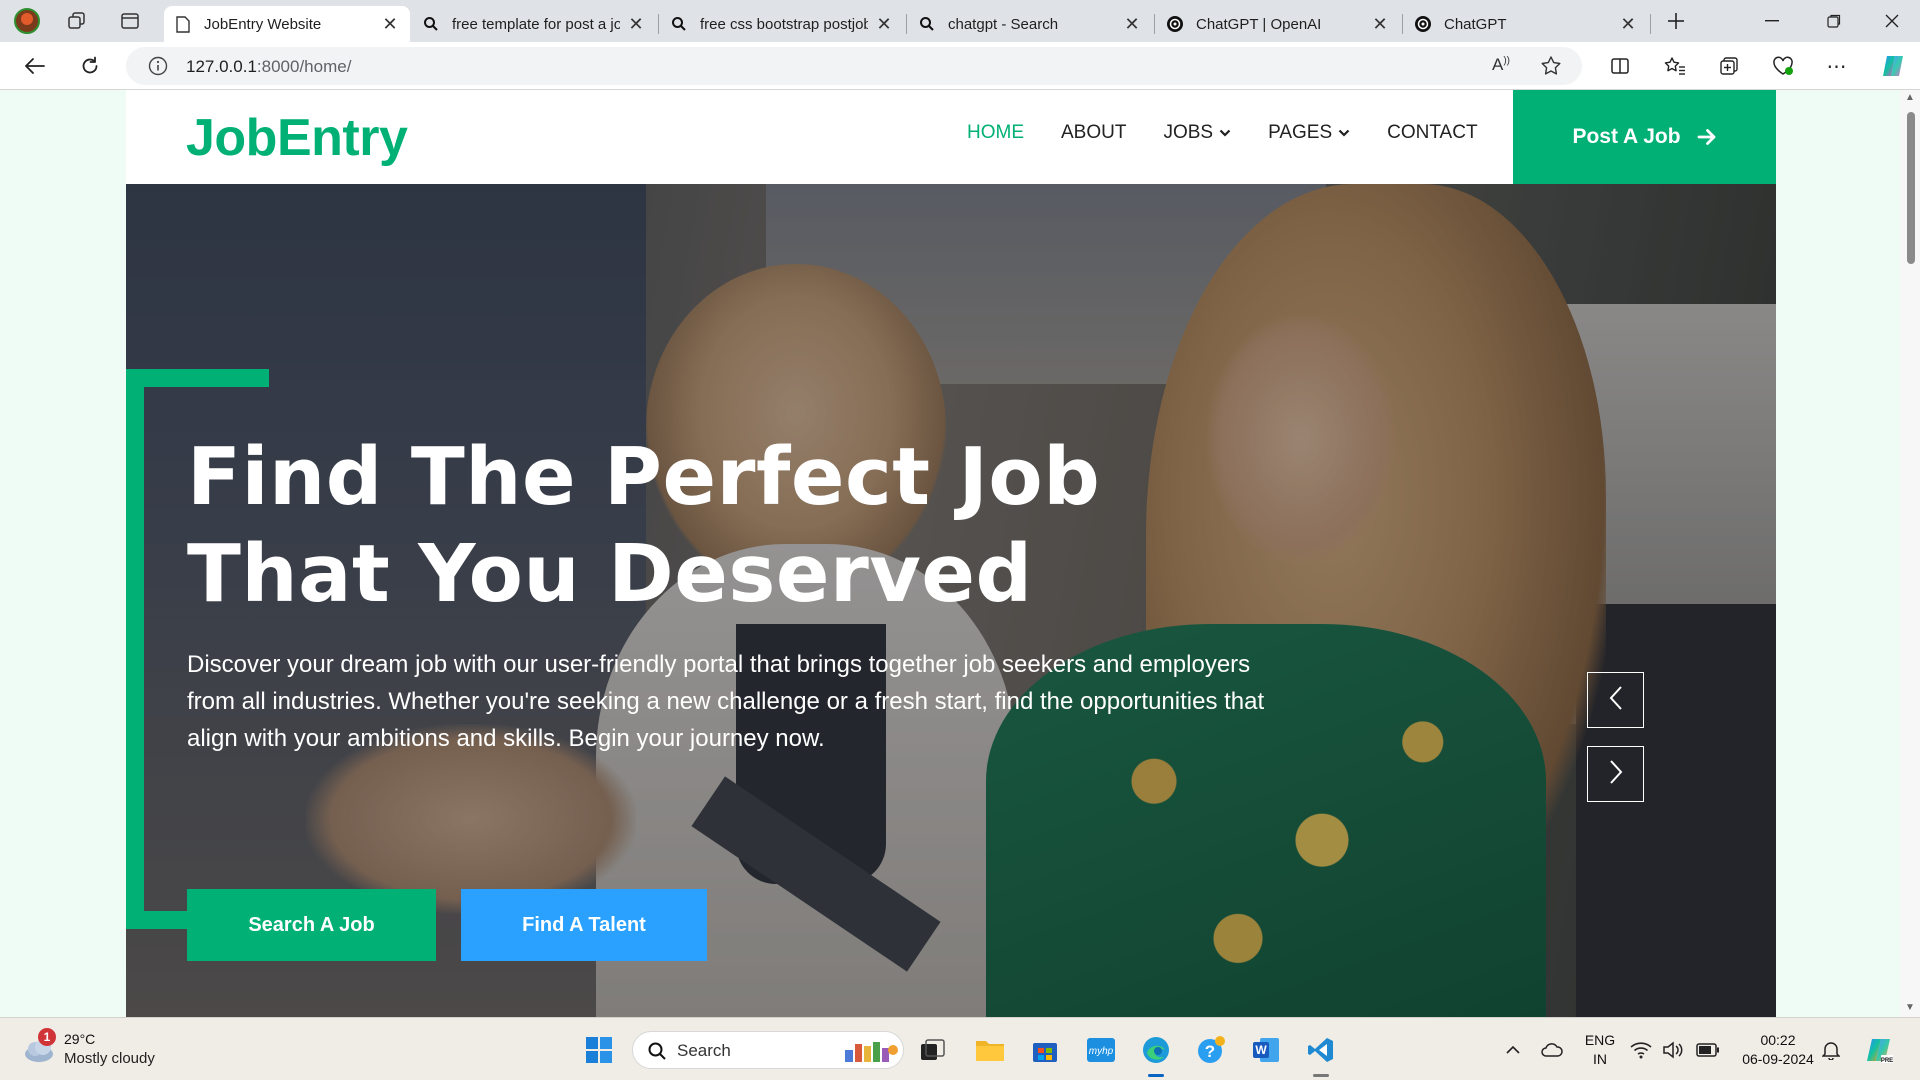 This screenshot has width=1920, height=1080. What do you see at coordinates (1910, 1007) in the screenshot?
I see `scroll-down-icon: ▼` at bounding box center [1910, 1007].